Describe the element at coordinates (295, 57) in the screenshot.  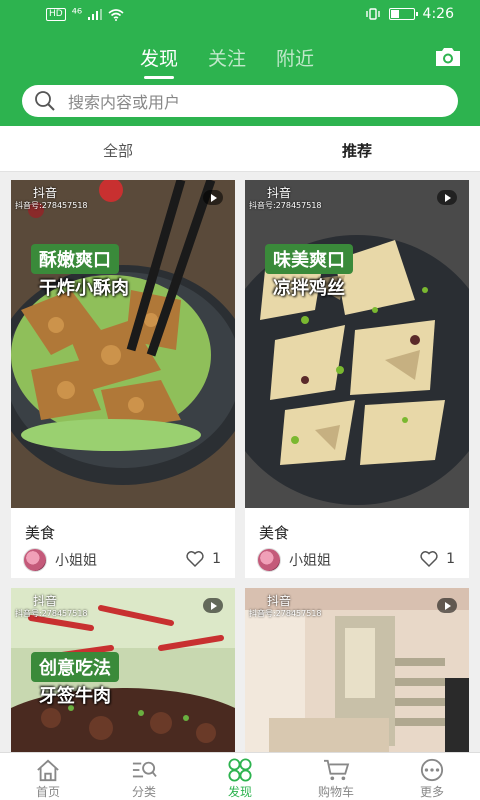
I see `tab-nearby: 附近` at that location.